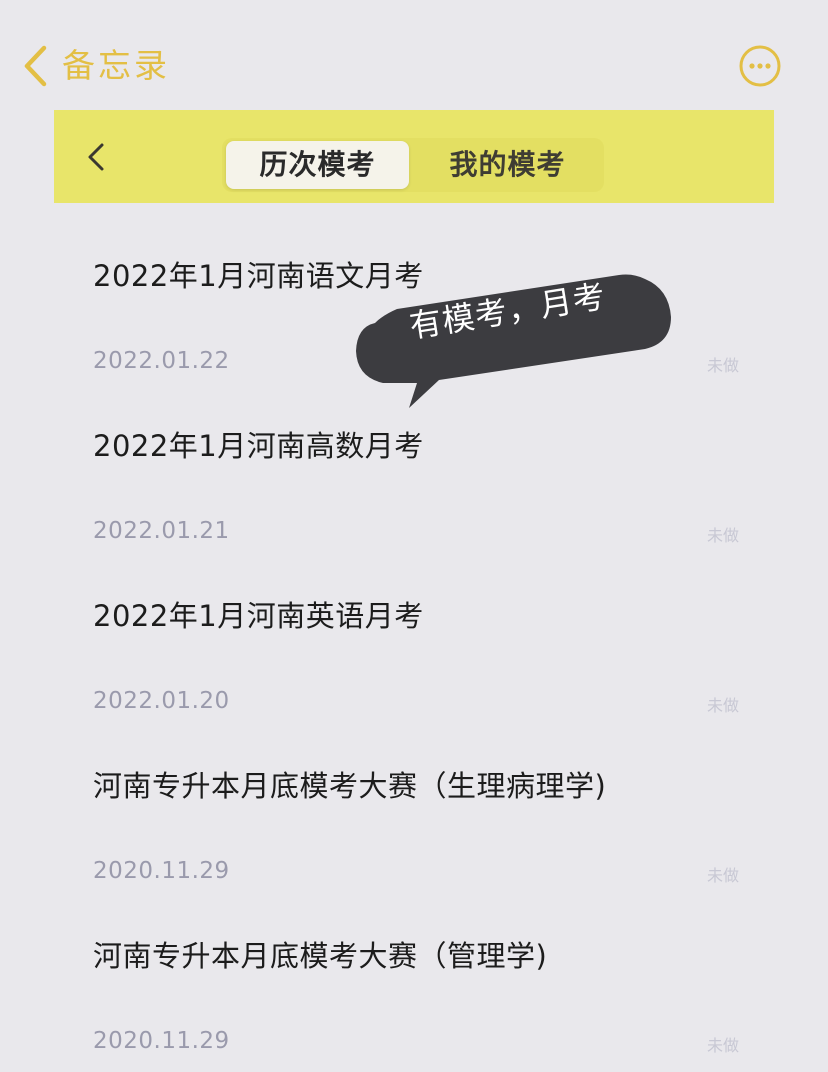 The image size is (828, 1072). I want to click on ellipsis-circle-icon, so click(760, 68).